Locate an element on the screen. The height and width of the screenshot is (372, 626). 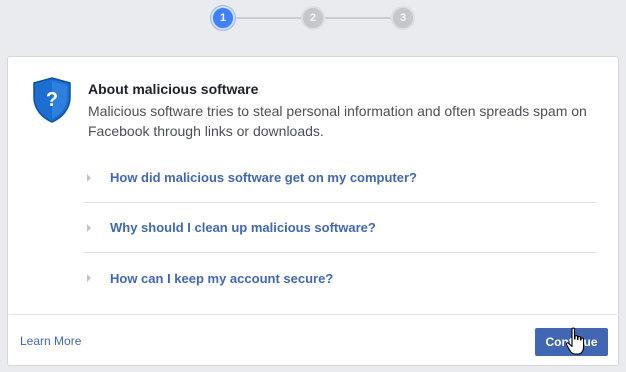
footer-divider is located at coordinates (313, 314).